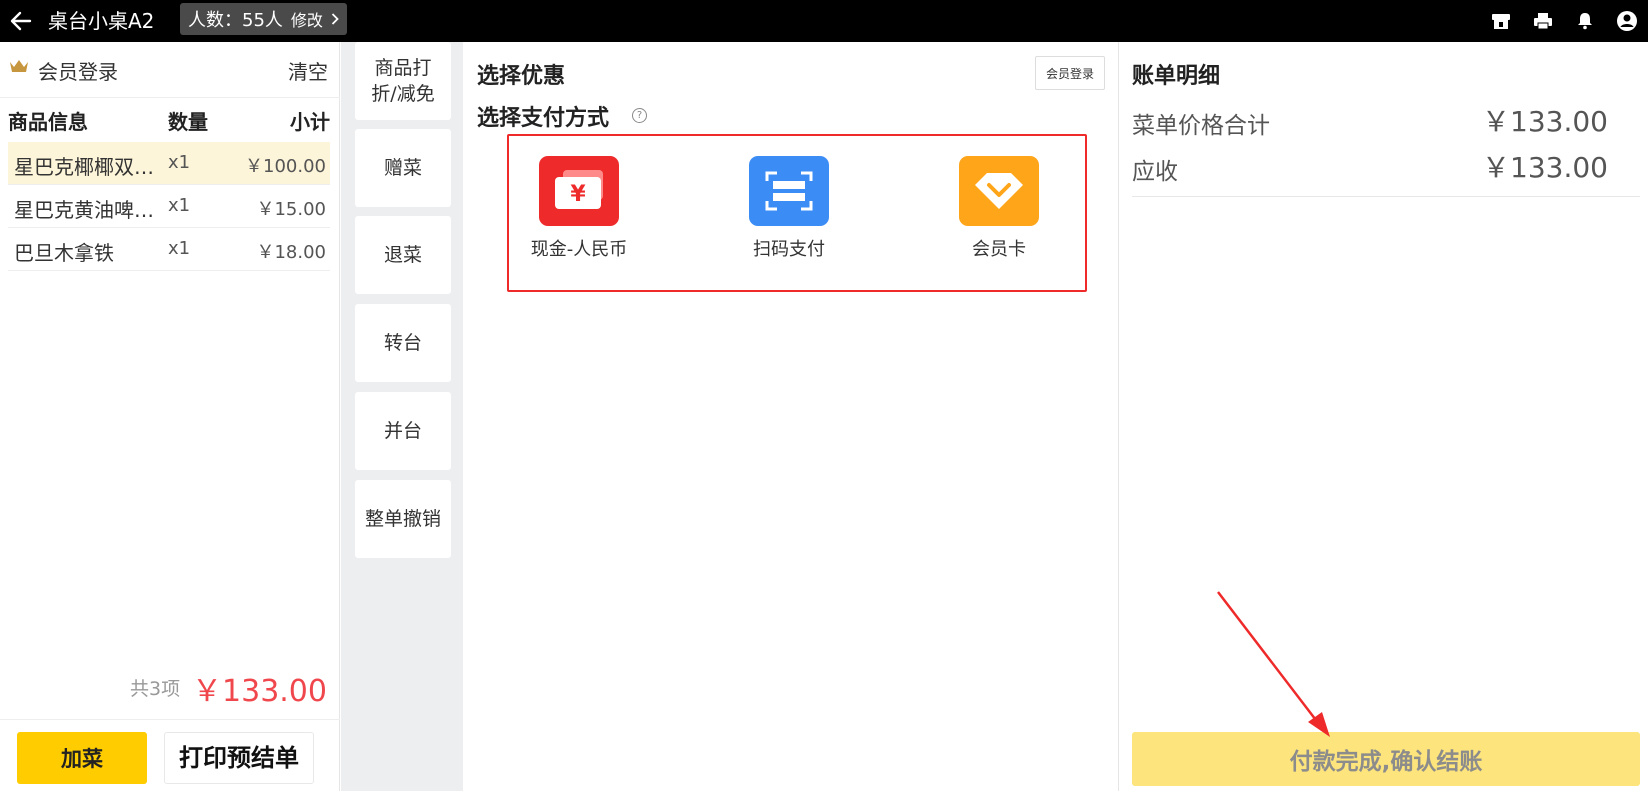 The image size is (1648, 791). Describe the element at coordinates (789, 249) in the screenshot. I see `payment-label: 扫码支付` at that location.